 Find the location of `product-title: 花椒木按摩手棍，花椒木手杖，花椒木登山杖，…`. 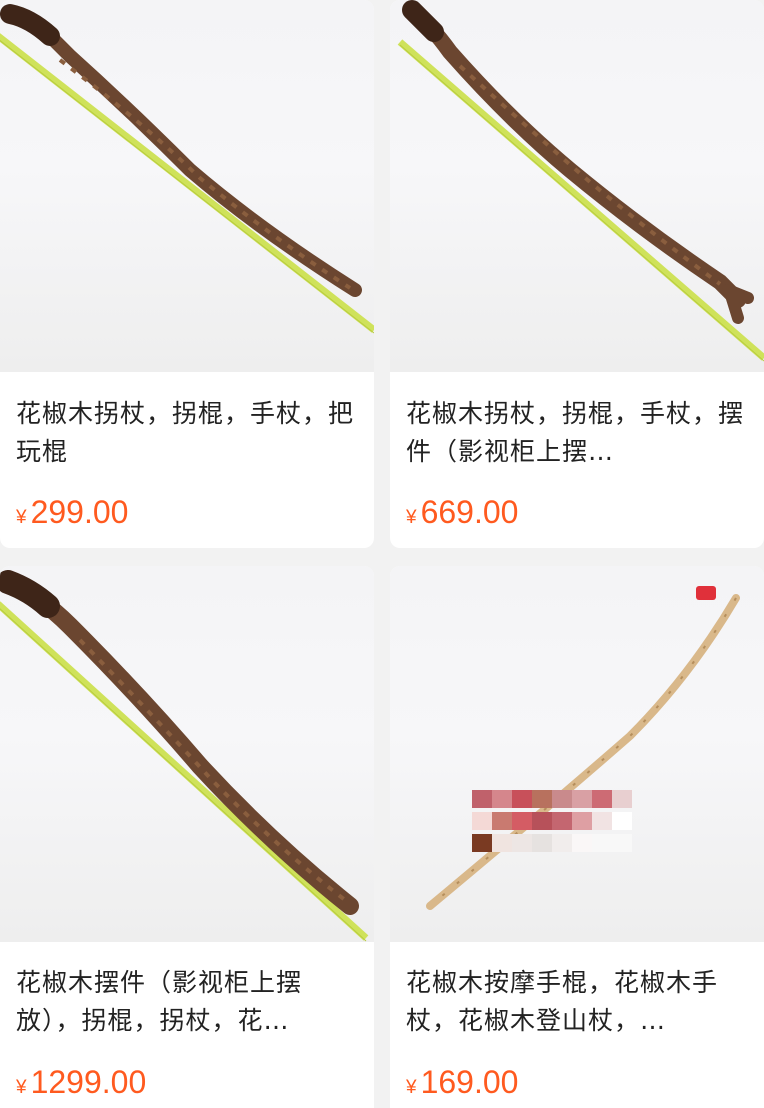

product-title: 花椒木按摩手棍，花椒木手杖，花椒木登山杖，… is located at coordinates (576, 1002).